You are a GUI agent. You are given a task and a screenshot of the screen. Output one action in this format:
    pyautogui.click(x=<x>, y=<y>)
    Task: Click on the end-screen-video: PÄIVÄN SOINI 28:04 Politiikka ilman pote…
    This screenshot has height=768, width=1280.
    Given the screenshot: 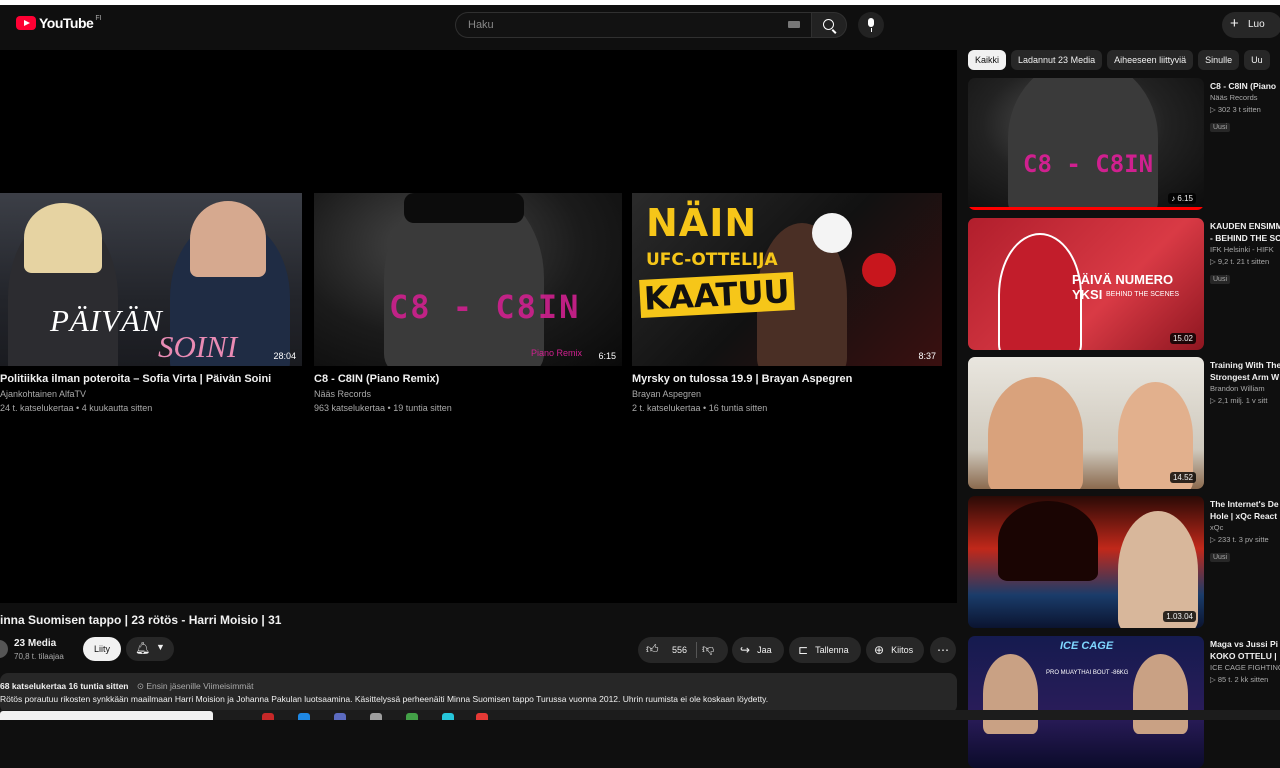 What is the action you would take?
    pyautogui.click(x=151, y=303)
    